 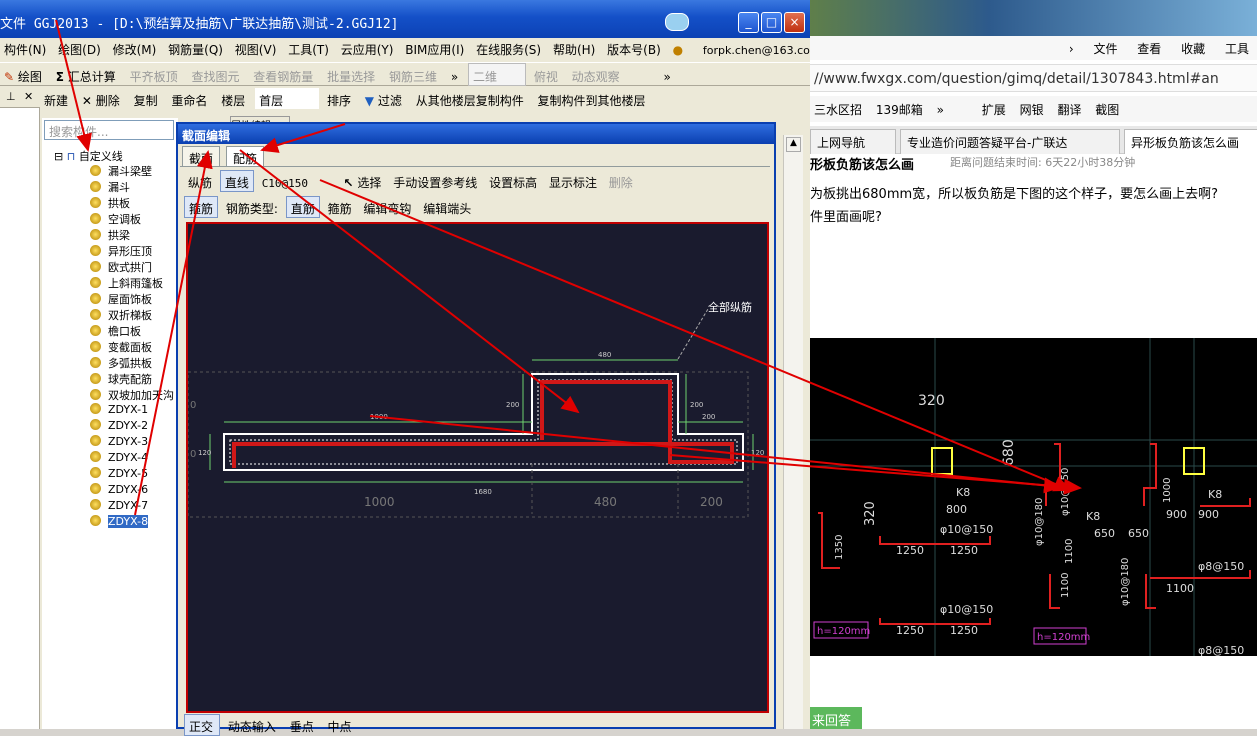 I want to click on browser-menu-favorites: 收藏, so click(x=1193, y=46).